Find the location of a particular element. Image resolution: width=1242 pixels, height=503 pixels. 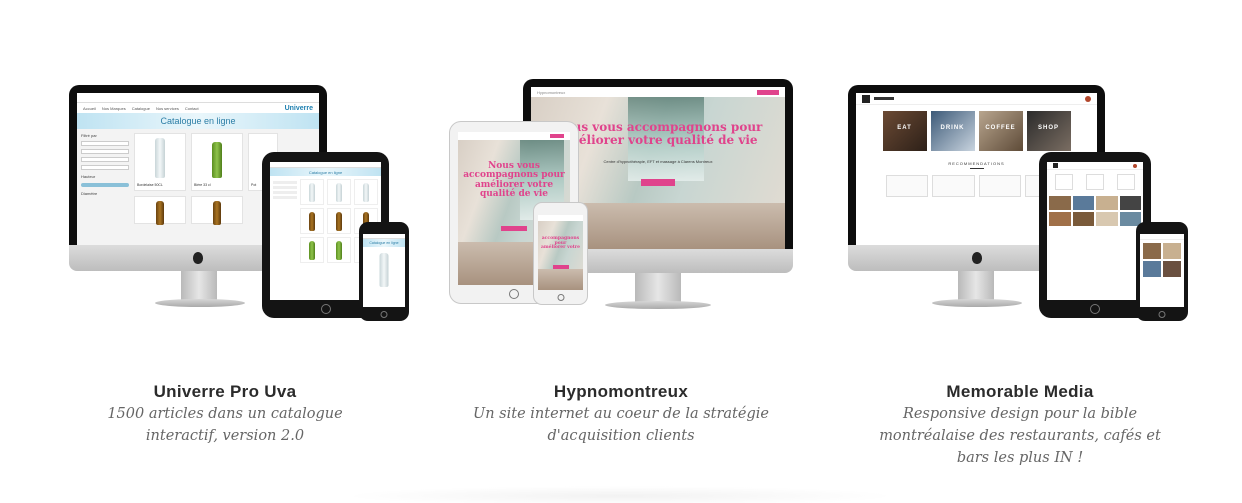

univerre-logo: Univerre is located at coordinates (298, 108).